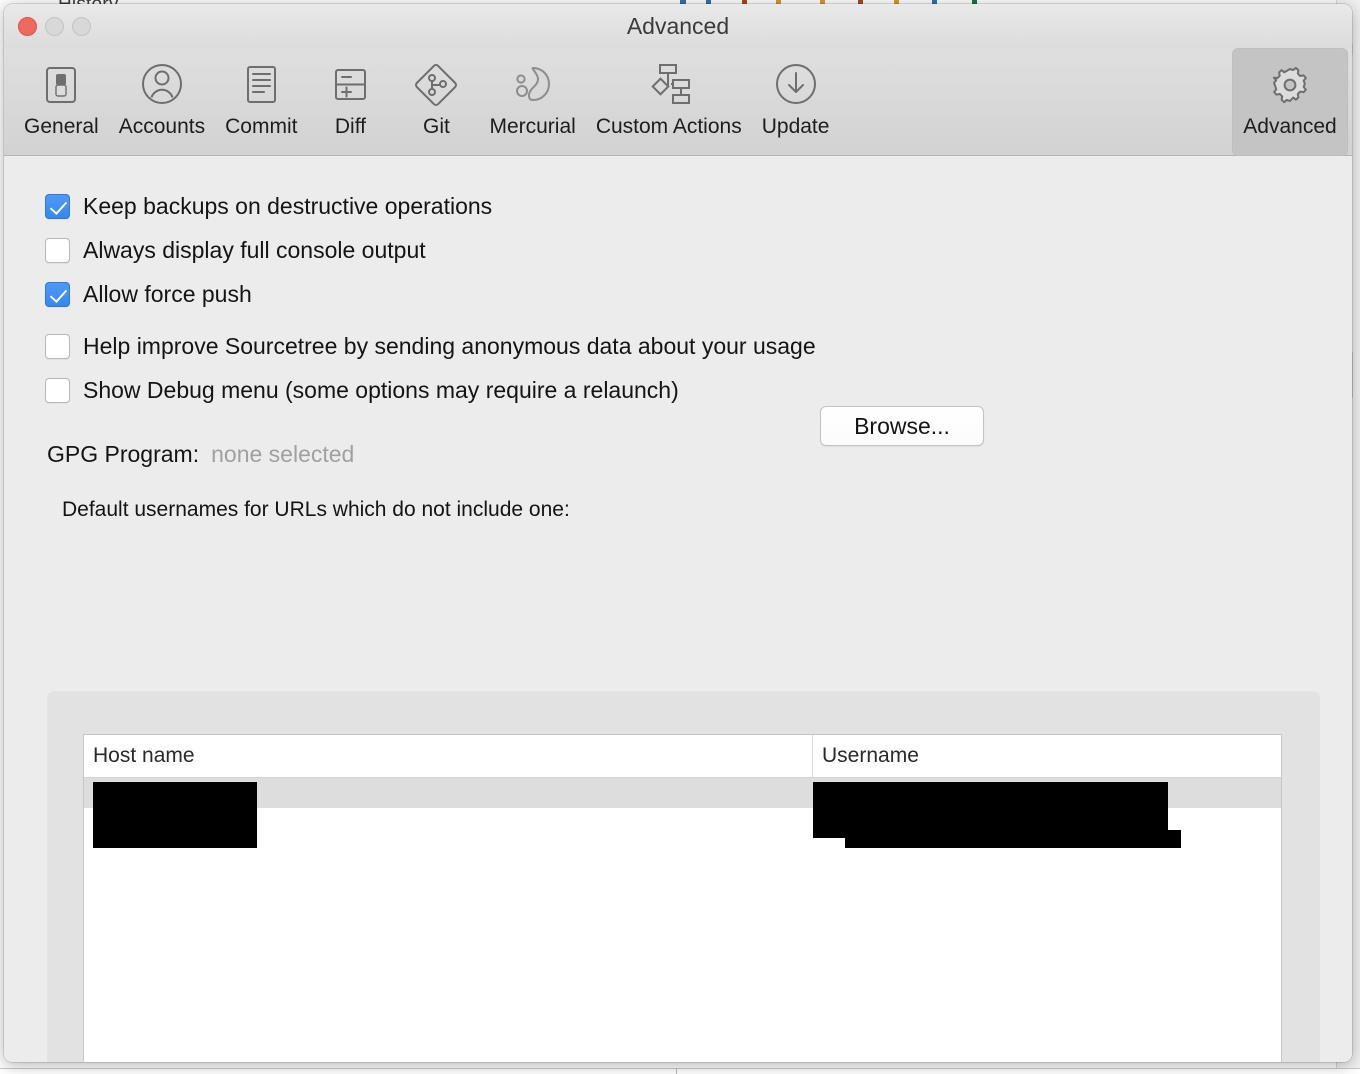  I want to click on cell-host-name, so click(448, 826).